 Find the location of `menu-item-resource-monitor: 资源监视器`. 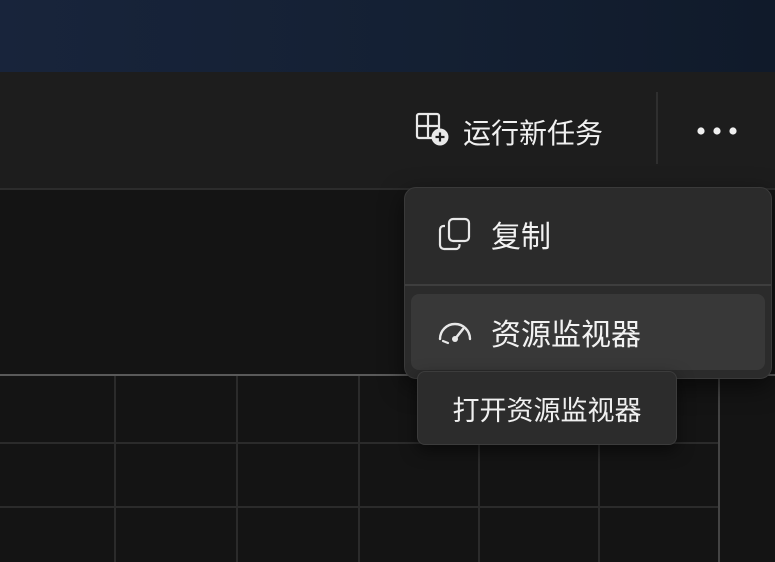

menu-item-resource-monitor: 资源监视器 is located at coordinates (588, 332).